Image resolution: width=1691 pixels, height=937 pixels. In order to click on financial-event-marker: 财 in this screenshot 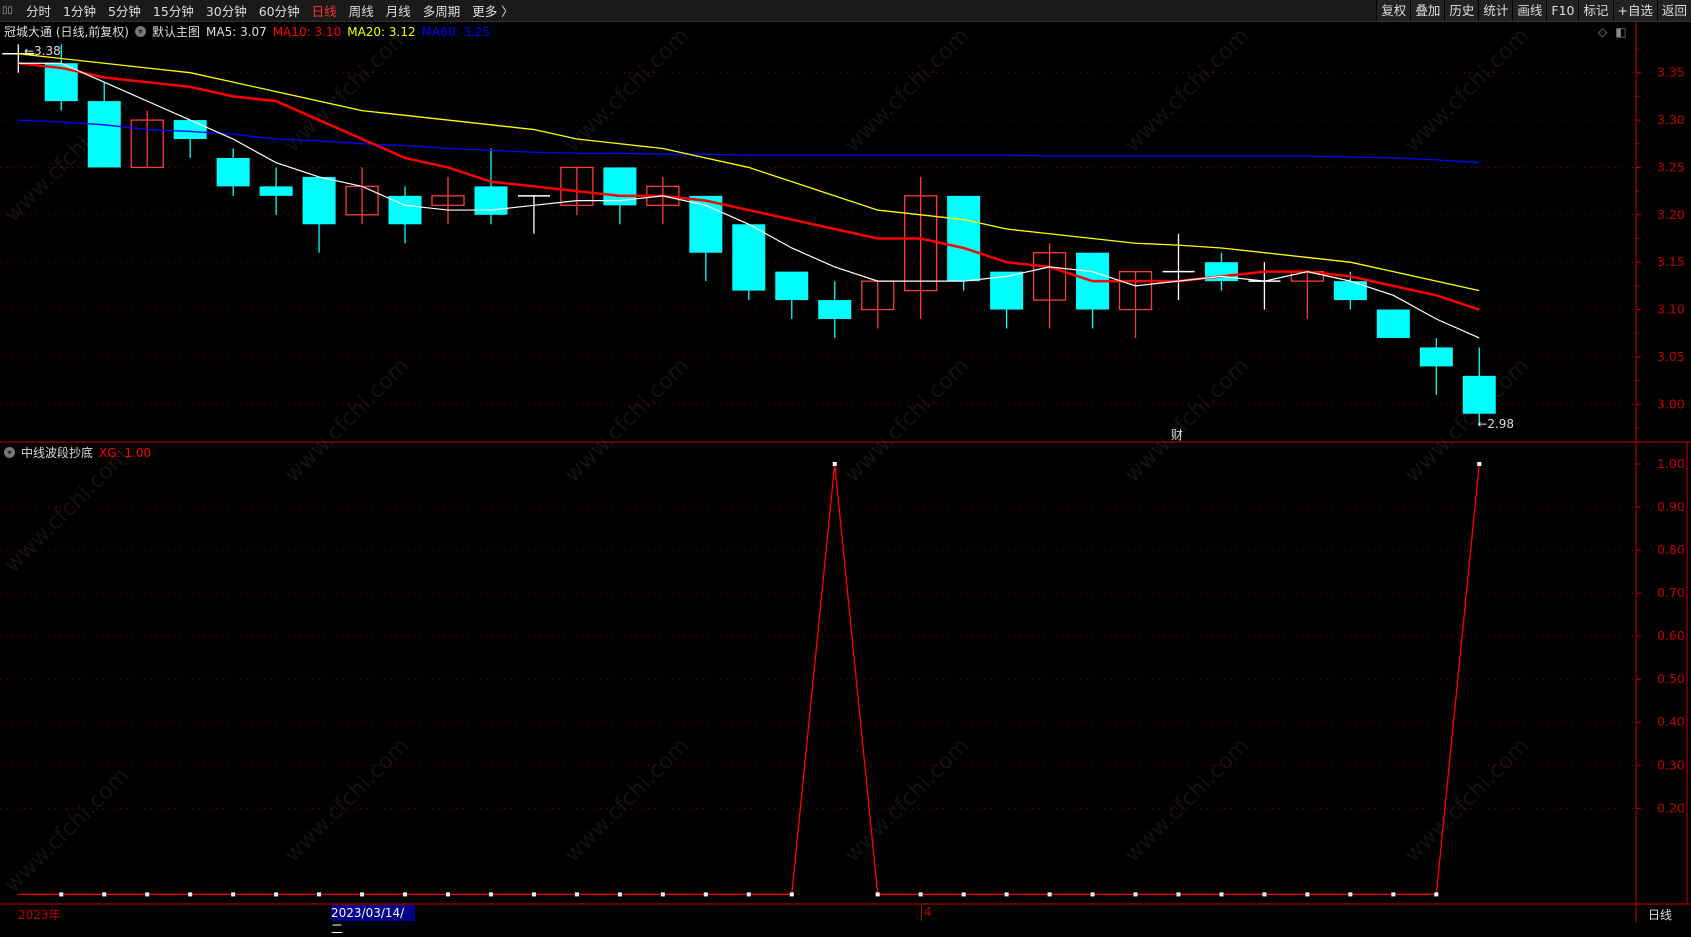, I will do `click(1177, 435)`.